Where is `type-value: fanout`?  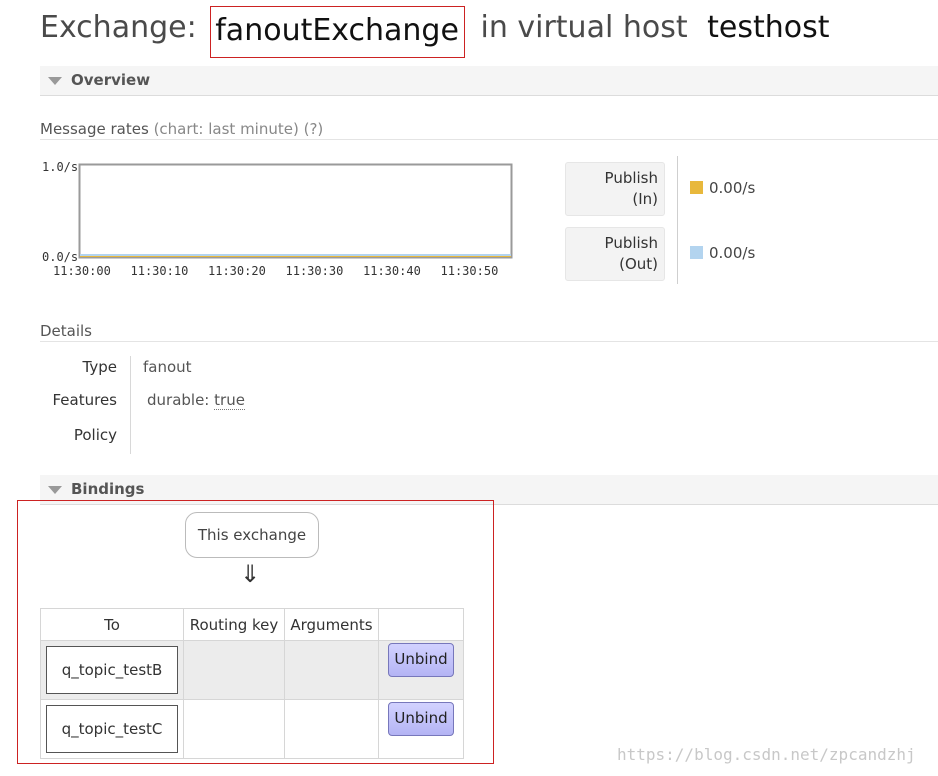
type-value: fanout is located at coordinates (167, 367).